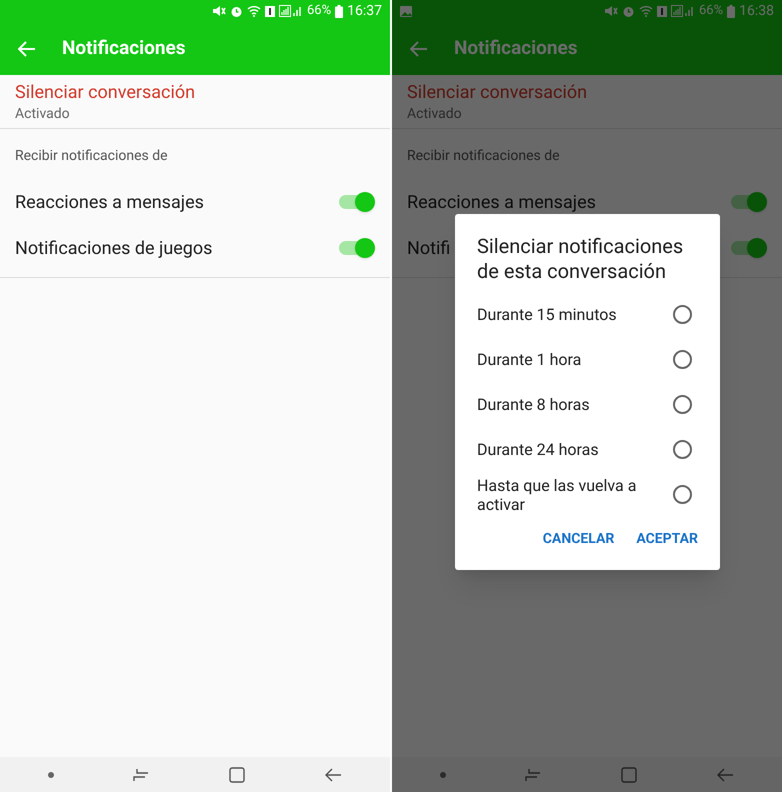  Describe the element at coordinates (667, 539) in the screenshot. I see `dialog-button: ACEPTAR` at that location.